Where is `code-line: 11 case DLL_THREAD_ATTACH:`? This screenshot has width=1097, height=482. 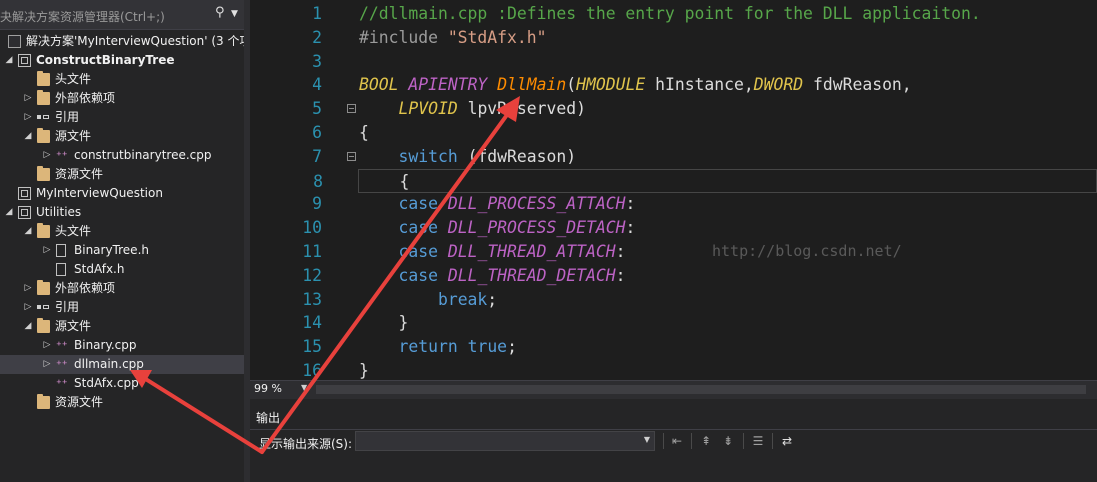 code-line: 11 case DLL_THREAD_ATTACH: is located at coordinates (673, 252).